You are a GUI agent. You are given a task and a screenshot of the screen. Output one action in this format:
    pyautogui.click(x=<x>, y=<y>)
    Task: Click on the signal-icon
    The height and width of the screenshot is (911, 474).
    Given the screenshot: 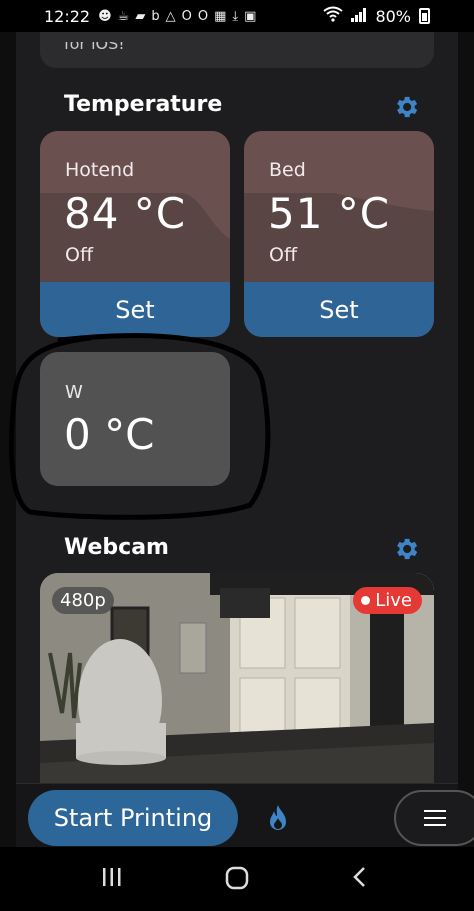 What is the action you would take?
    pyautogui.click(x=359, y=16)
    